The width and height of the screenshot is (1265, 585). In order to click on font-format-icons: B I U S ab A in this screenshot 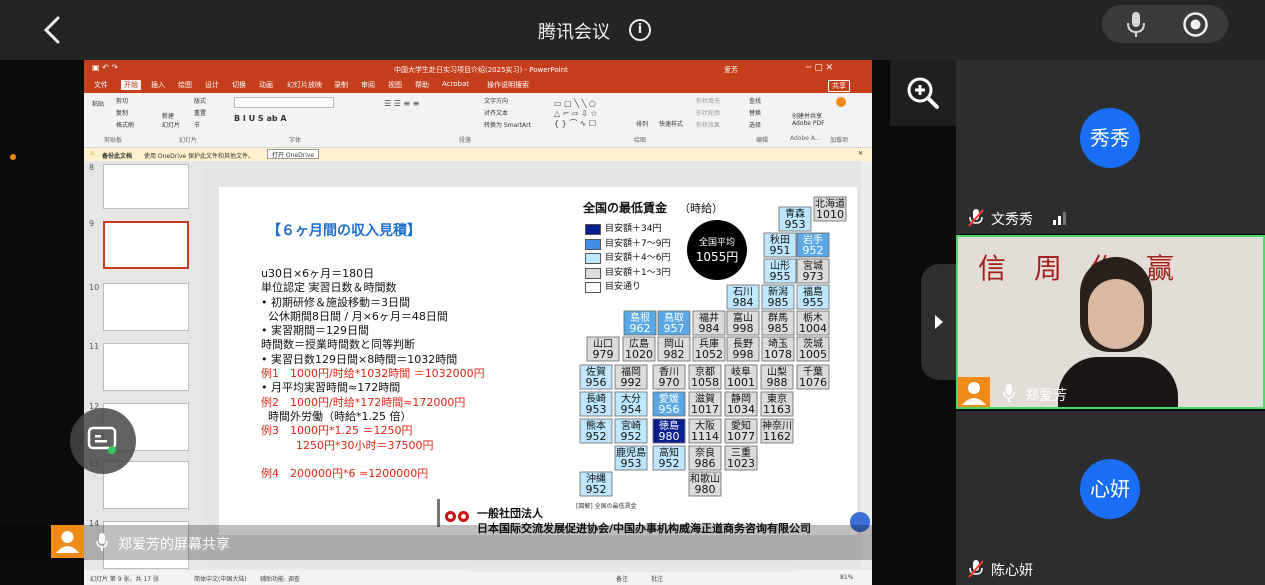, I will do `click(260, 118)`.